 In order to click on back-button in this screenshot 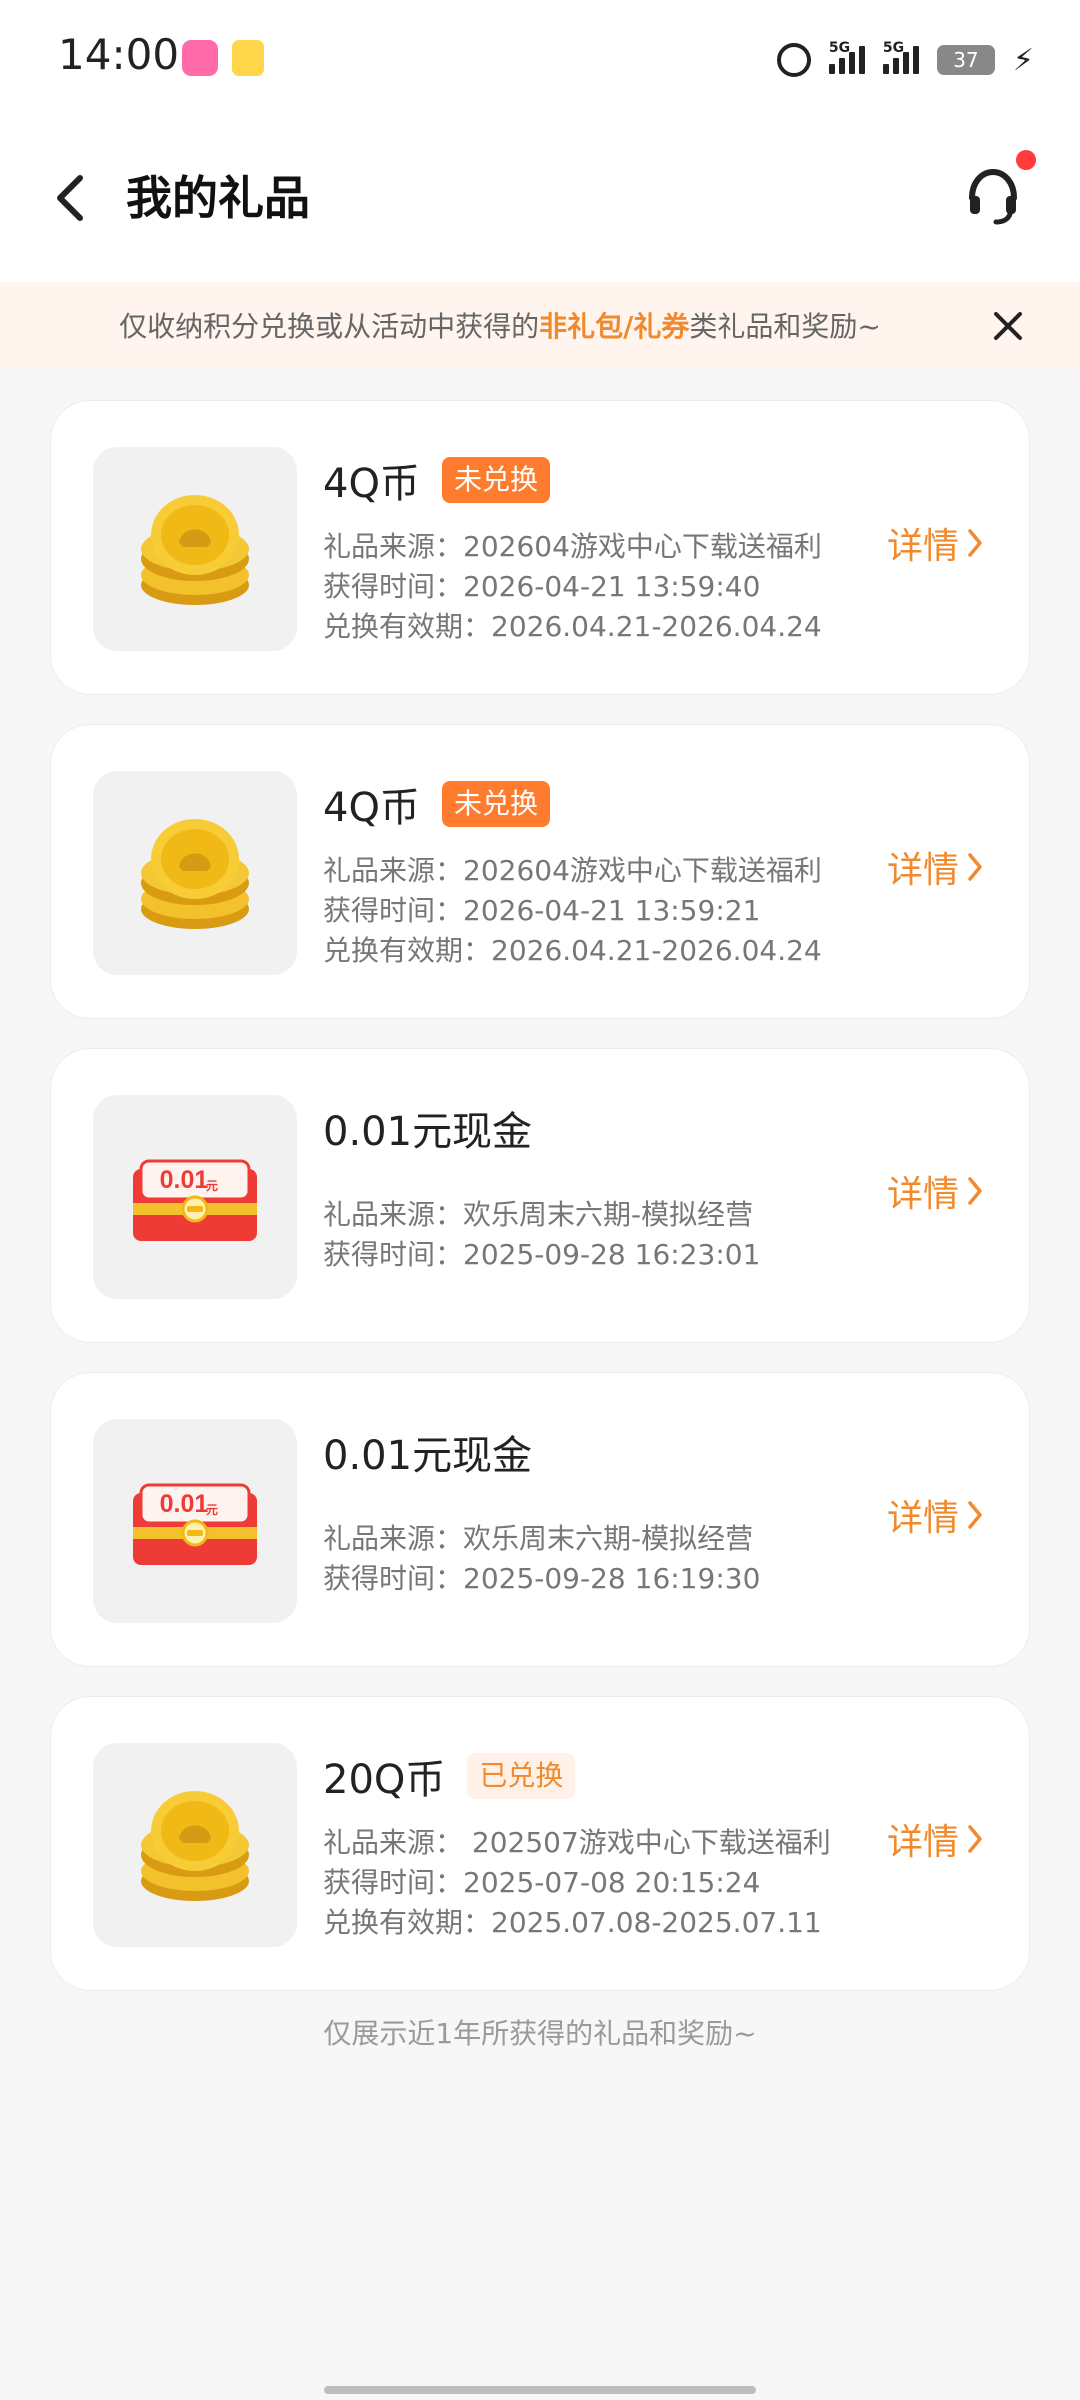, I will do `click(72, 198)`.